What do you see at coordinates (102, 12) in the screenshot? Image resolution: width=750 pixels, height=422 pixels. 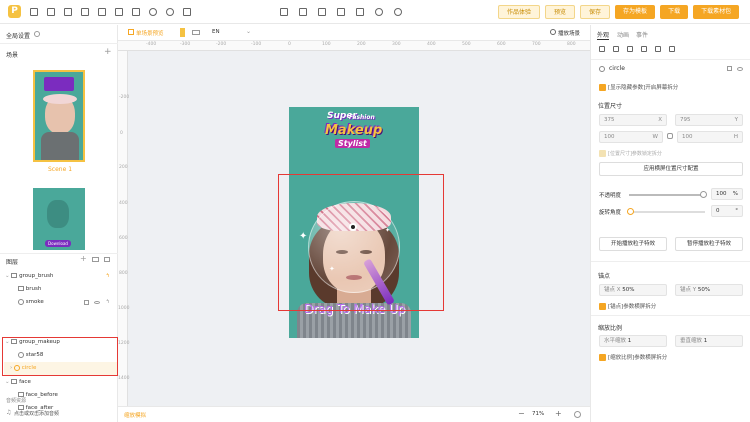 I see `edit-box-icon` at bounding box center [102, 12].